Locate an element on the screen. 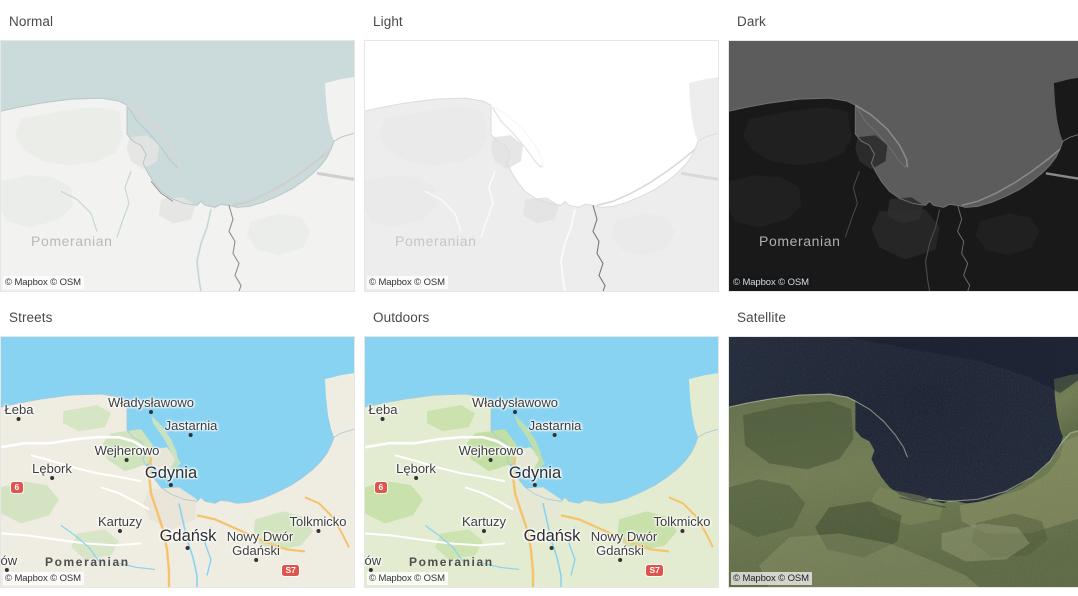  map-canvas-light: Pomeranian © Mapbox © OSM is located at coordinates (541, 165).